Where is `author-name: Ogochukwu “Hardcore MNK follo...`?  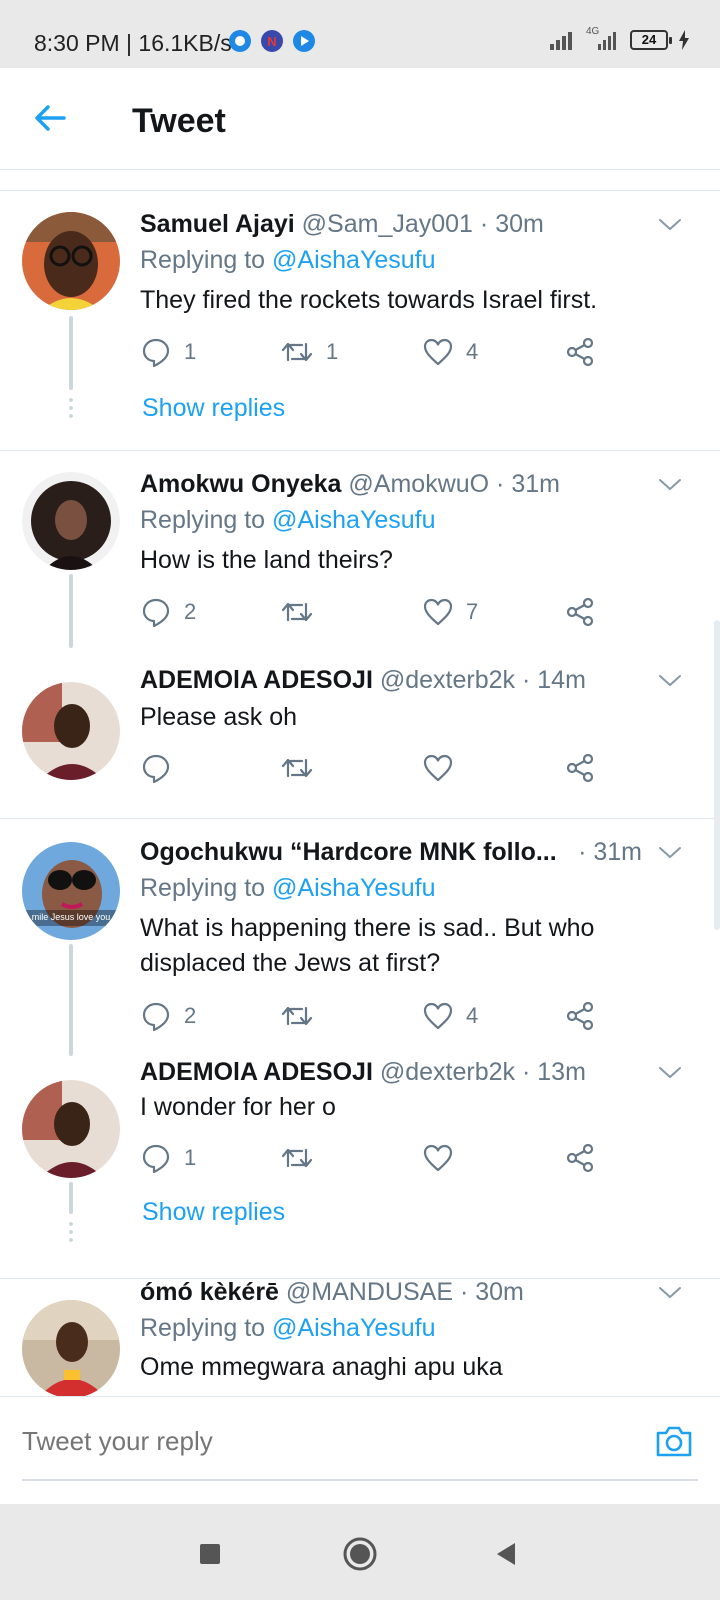
author-name: Ogochukwu “Hardcore MNK follo... is located at coordinates (348, 852).